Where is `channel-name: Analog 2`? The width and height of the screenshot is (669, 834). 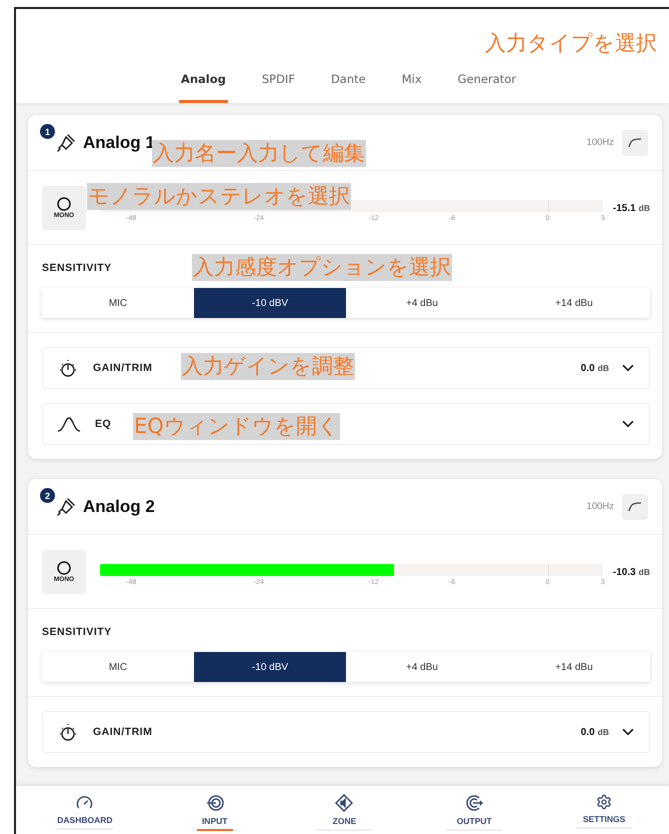 channel-name: Analog 2 is located at coordinates (119, 506).